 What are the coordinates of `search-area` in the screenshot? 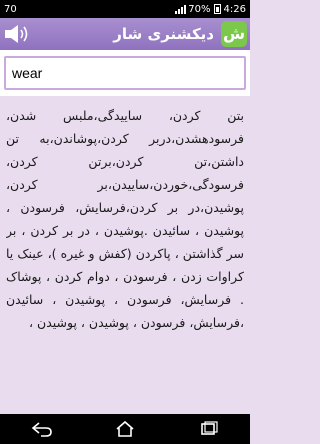 It's located at (125, 73).